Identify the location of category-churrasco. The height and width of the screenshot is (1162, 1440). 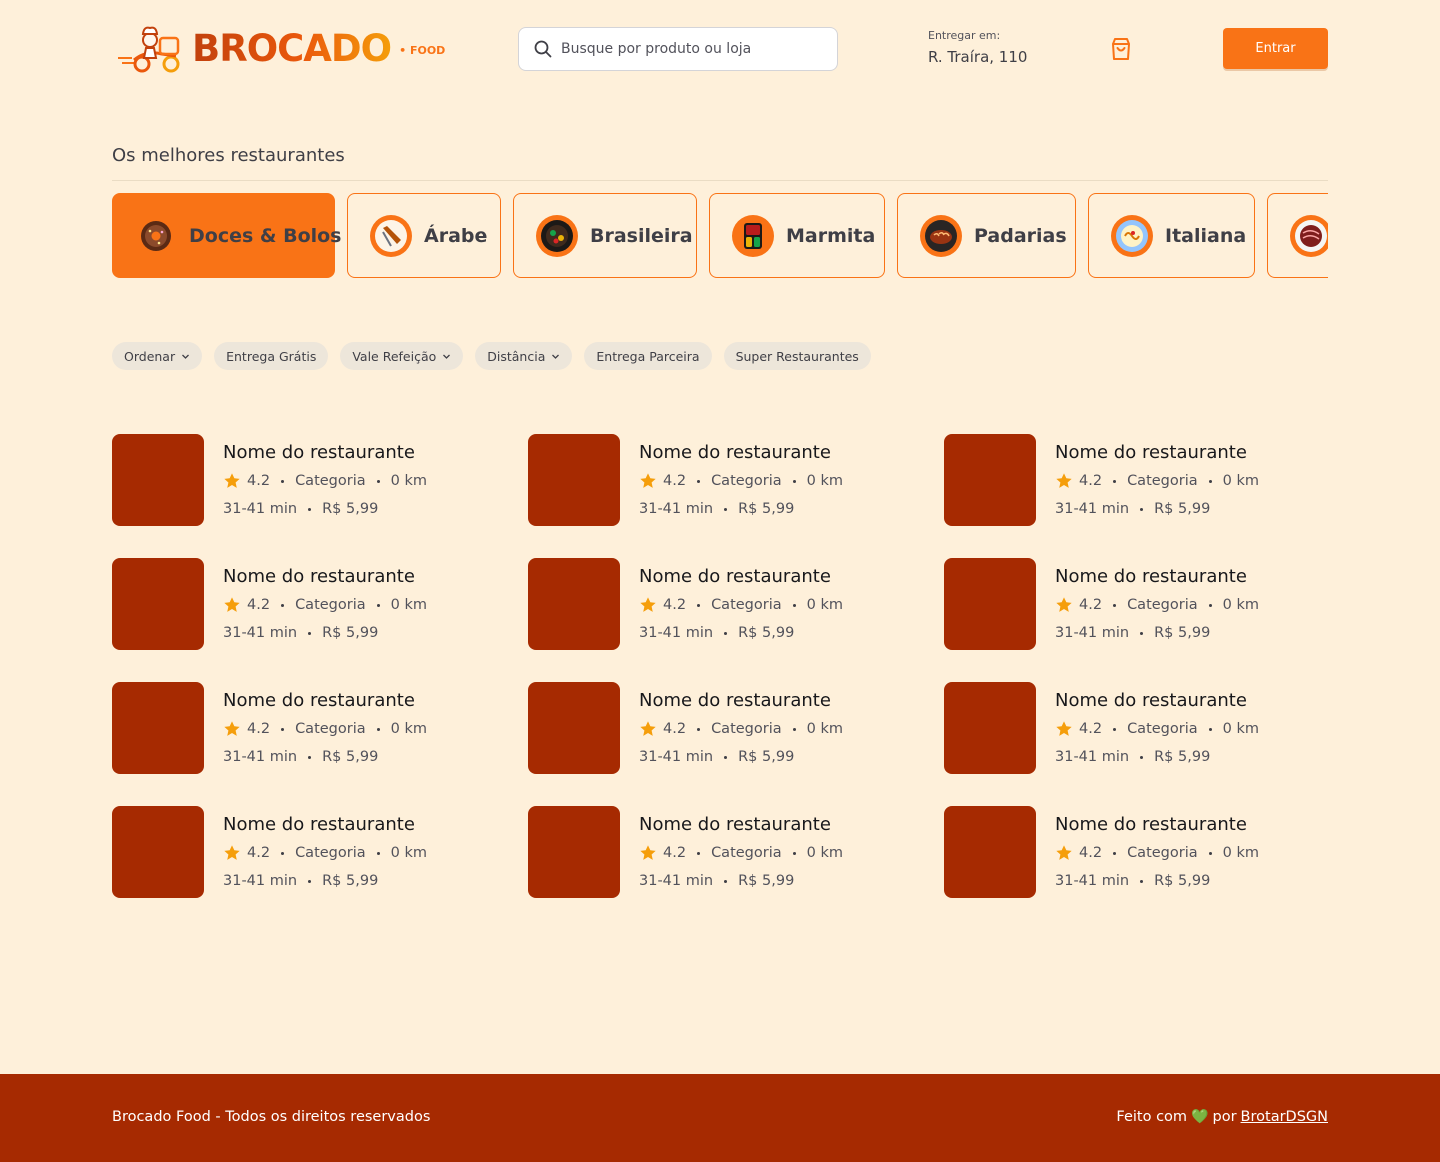
(1297, 235).